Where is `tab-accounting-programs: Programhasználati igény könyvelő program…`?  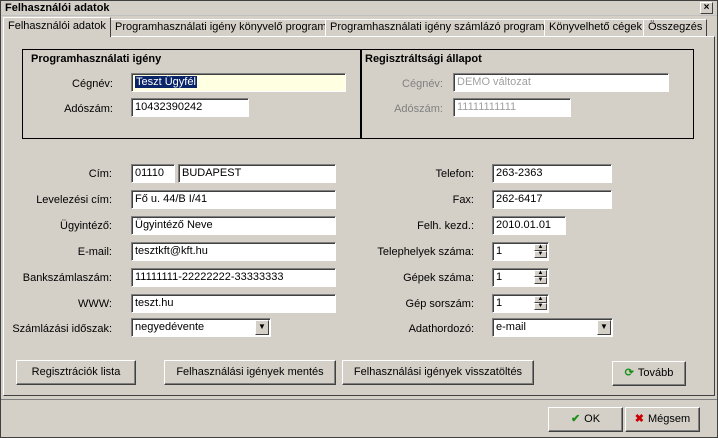 tab-accounting-programs: Programhasználati igény könyvelő program… is located at coordinates (227, 27).